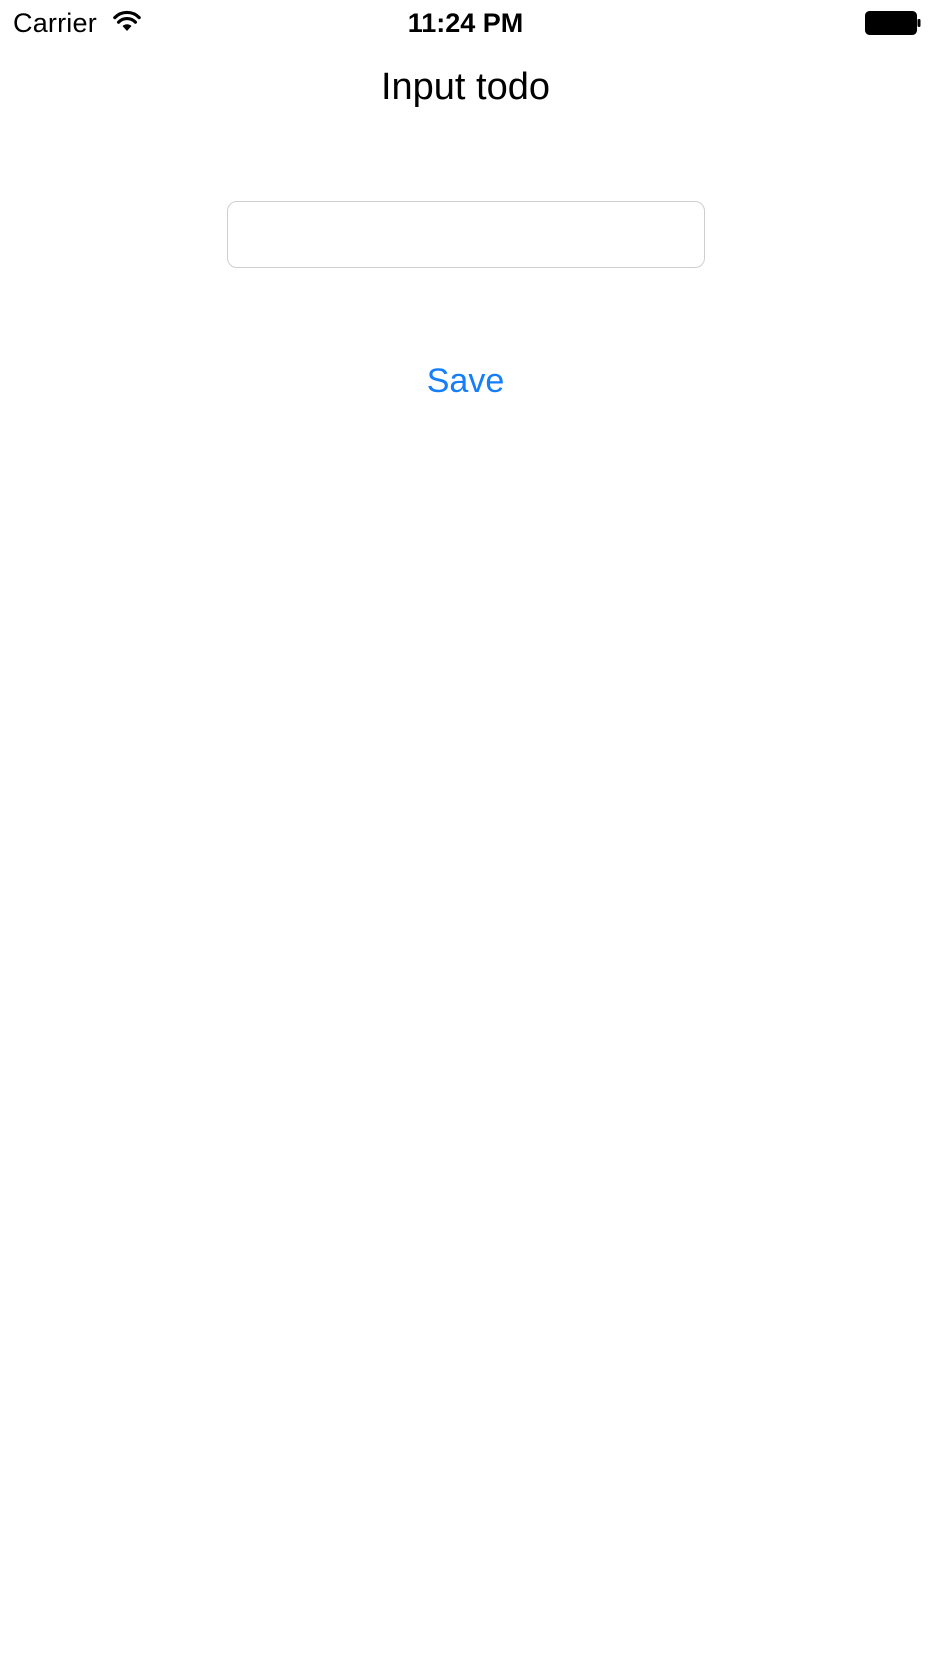  What do you see at coordinates (465, 87) in the screenshot?
I see `page-title: Input todo` at bounding box center [465, 87].